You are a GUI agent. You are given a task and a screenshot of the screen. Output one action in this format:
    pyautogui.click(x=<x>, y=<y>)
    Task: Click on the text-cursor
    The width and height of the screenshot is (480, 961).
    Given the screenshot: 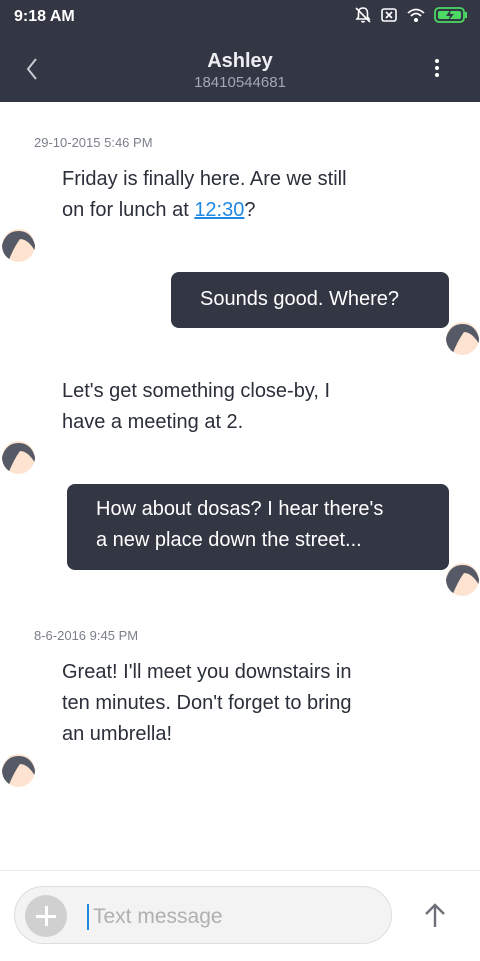 What is the action you would take?
    pyautogui.click(x=88, y=917)
    